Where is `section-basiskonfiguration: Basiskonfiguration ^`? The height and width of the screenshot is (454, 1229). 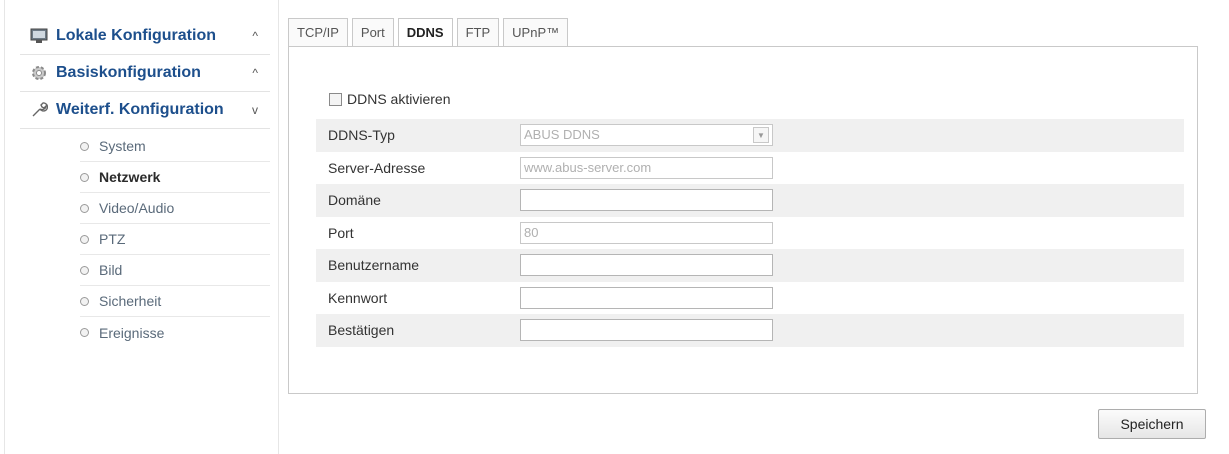
section-basiskonfiguration: Basiskonfiguration ^ is located at coordinates (145, 73).